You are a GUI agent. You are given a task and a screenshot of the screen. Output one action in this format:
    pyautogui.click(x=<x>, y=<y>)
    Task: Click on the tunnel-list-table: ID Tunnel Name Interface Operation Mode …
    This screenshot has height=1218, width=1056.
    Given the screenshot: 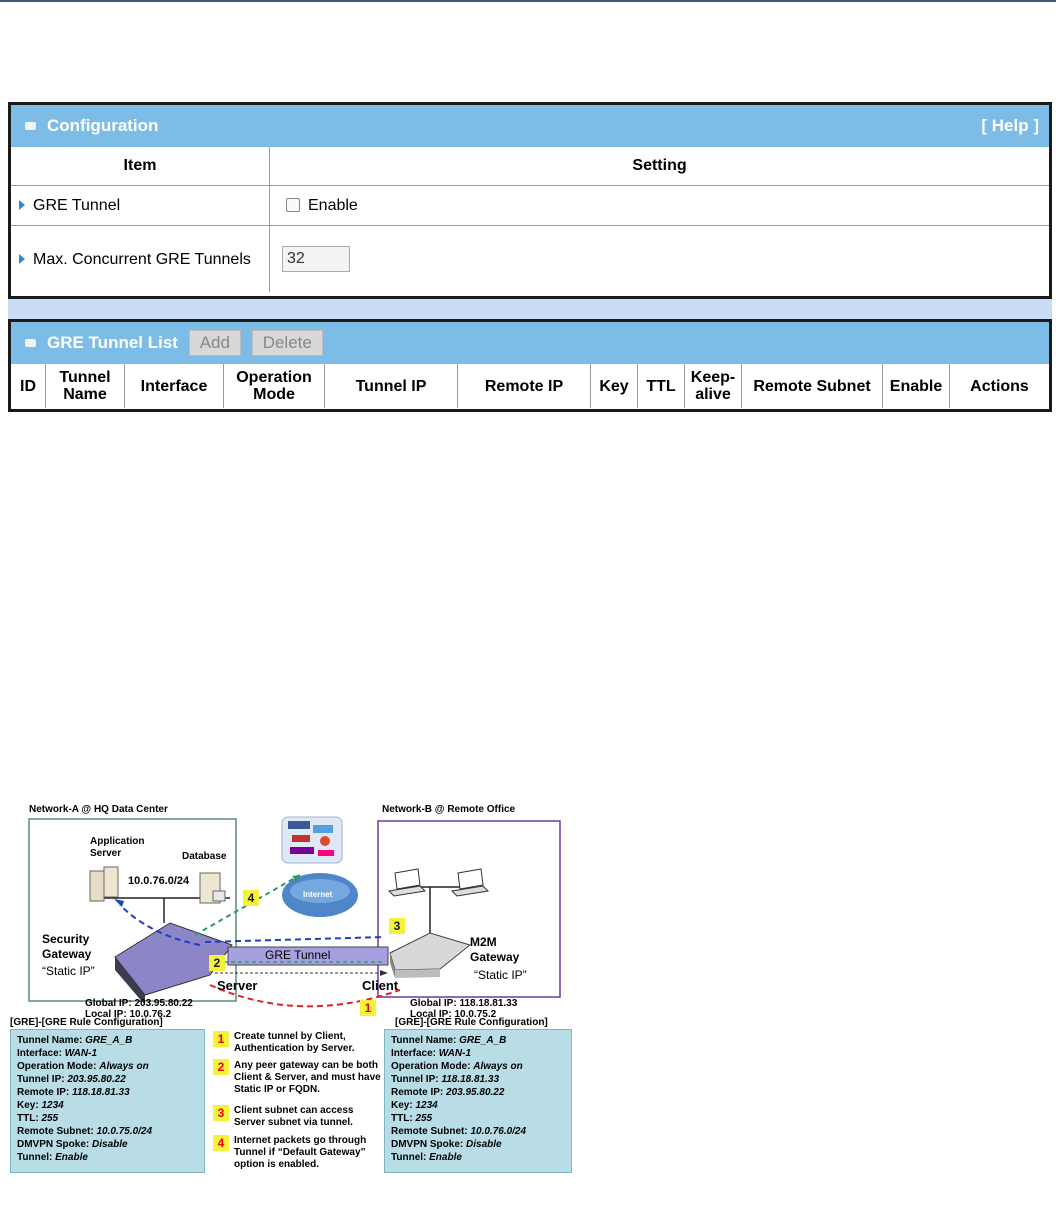 What is the action you would take?
    pyautogui.click(x=530, y=386)
    